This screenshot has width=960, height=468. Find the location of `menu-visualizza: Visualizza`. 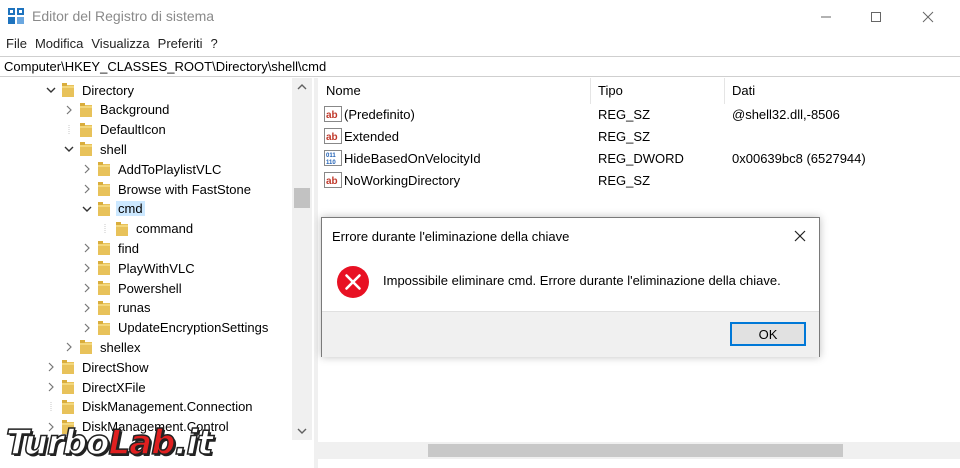

menu-visualizza: Visualizza is located at coordinates (117, 44).